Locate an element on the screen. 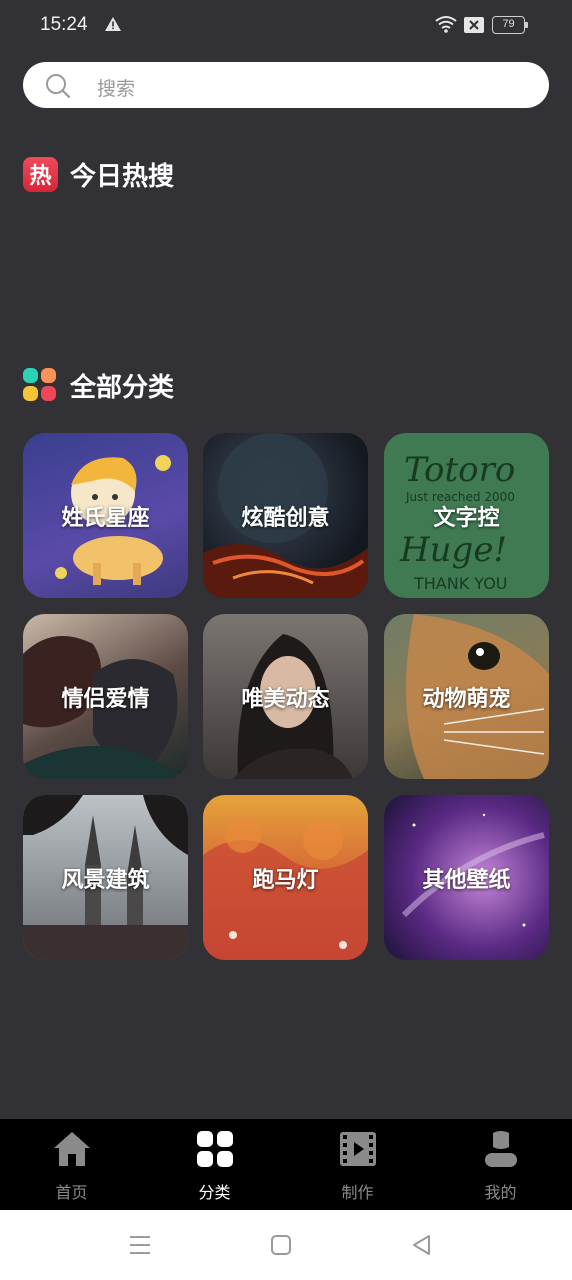  category-card-couple-love: 情侣爱情 is located at coordinates (105, 696).